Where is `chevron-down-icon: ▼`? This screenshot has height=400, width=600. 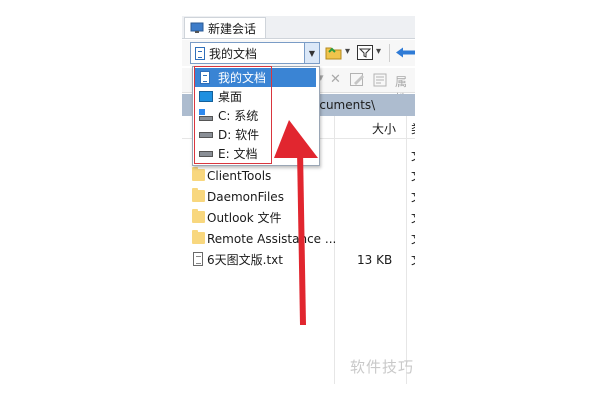
chevron-down-icon: ▼ is located at coordinates (311, 53).